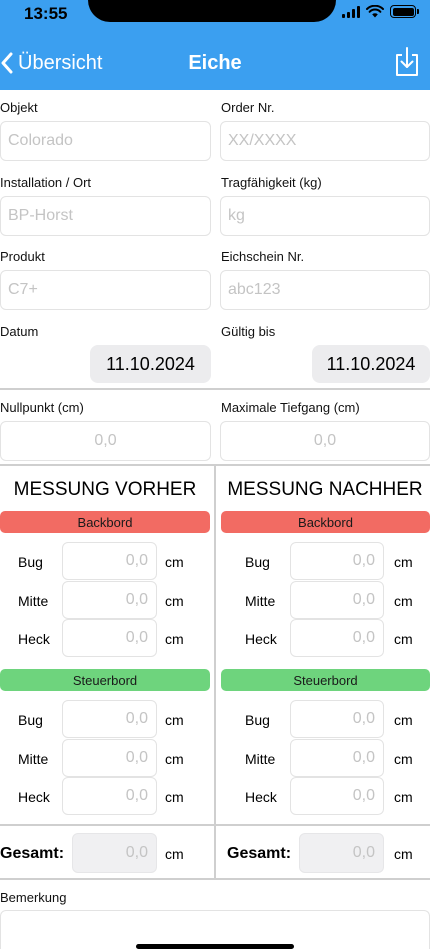  What do you see at coordinates (109, 796) in the screenshot?
I see `vorher-steuerbord-heck-input: 0,0` at bounding box center [109, 796].